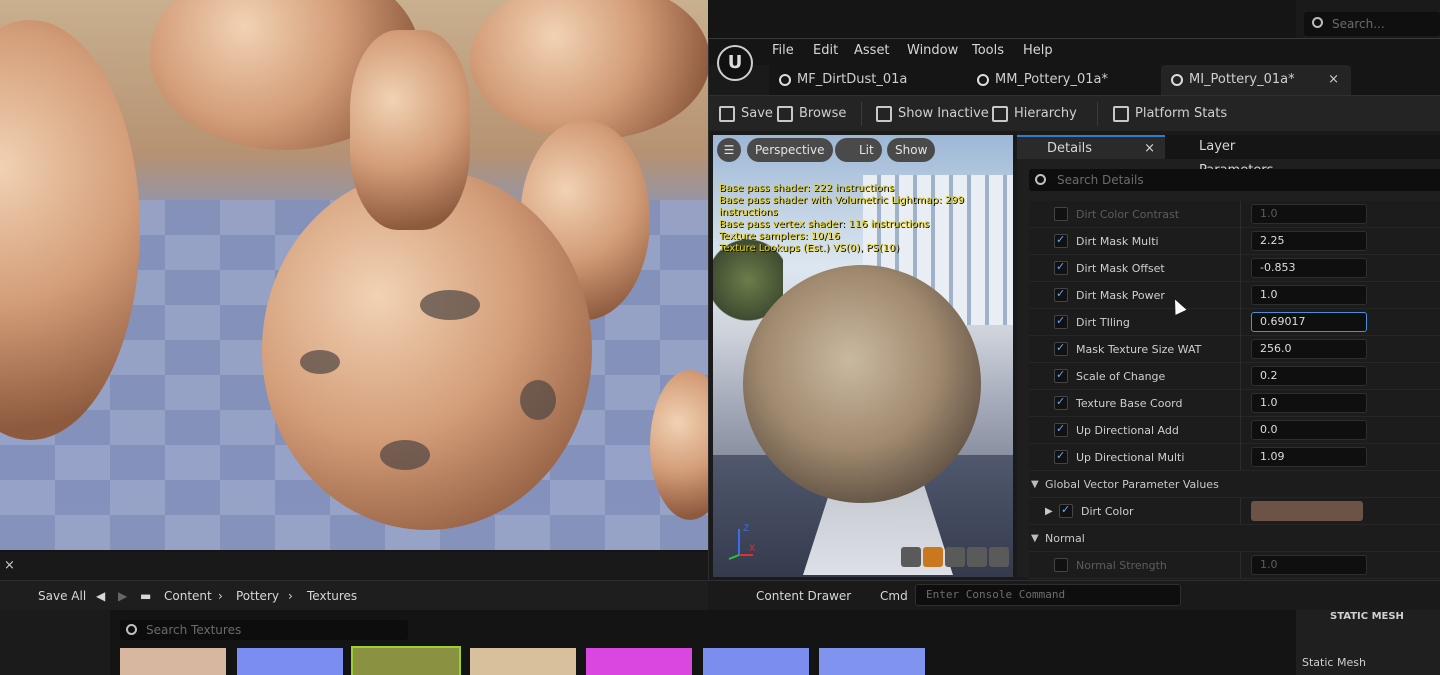 The width and height of the screenshot is (1440, 675). Describe the element at coordinates (894, 596) in the screenshot. I see `cmd-label: Cmd` at that location.